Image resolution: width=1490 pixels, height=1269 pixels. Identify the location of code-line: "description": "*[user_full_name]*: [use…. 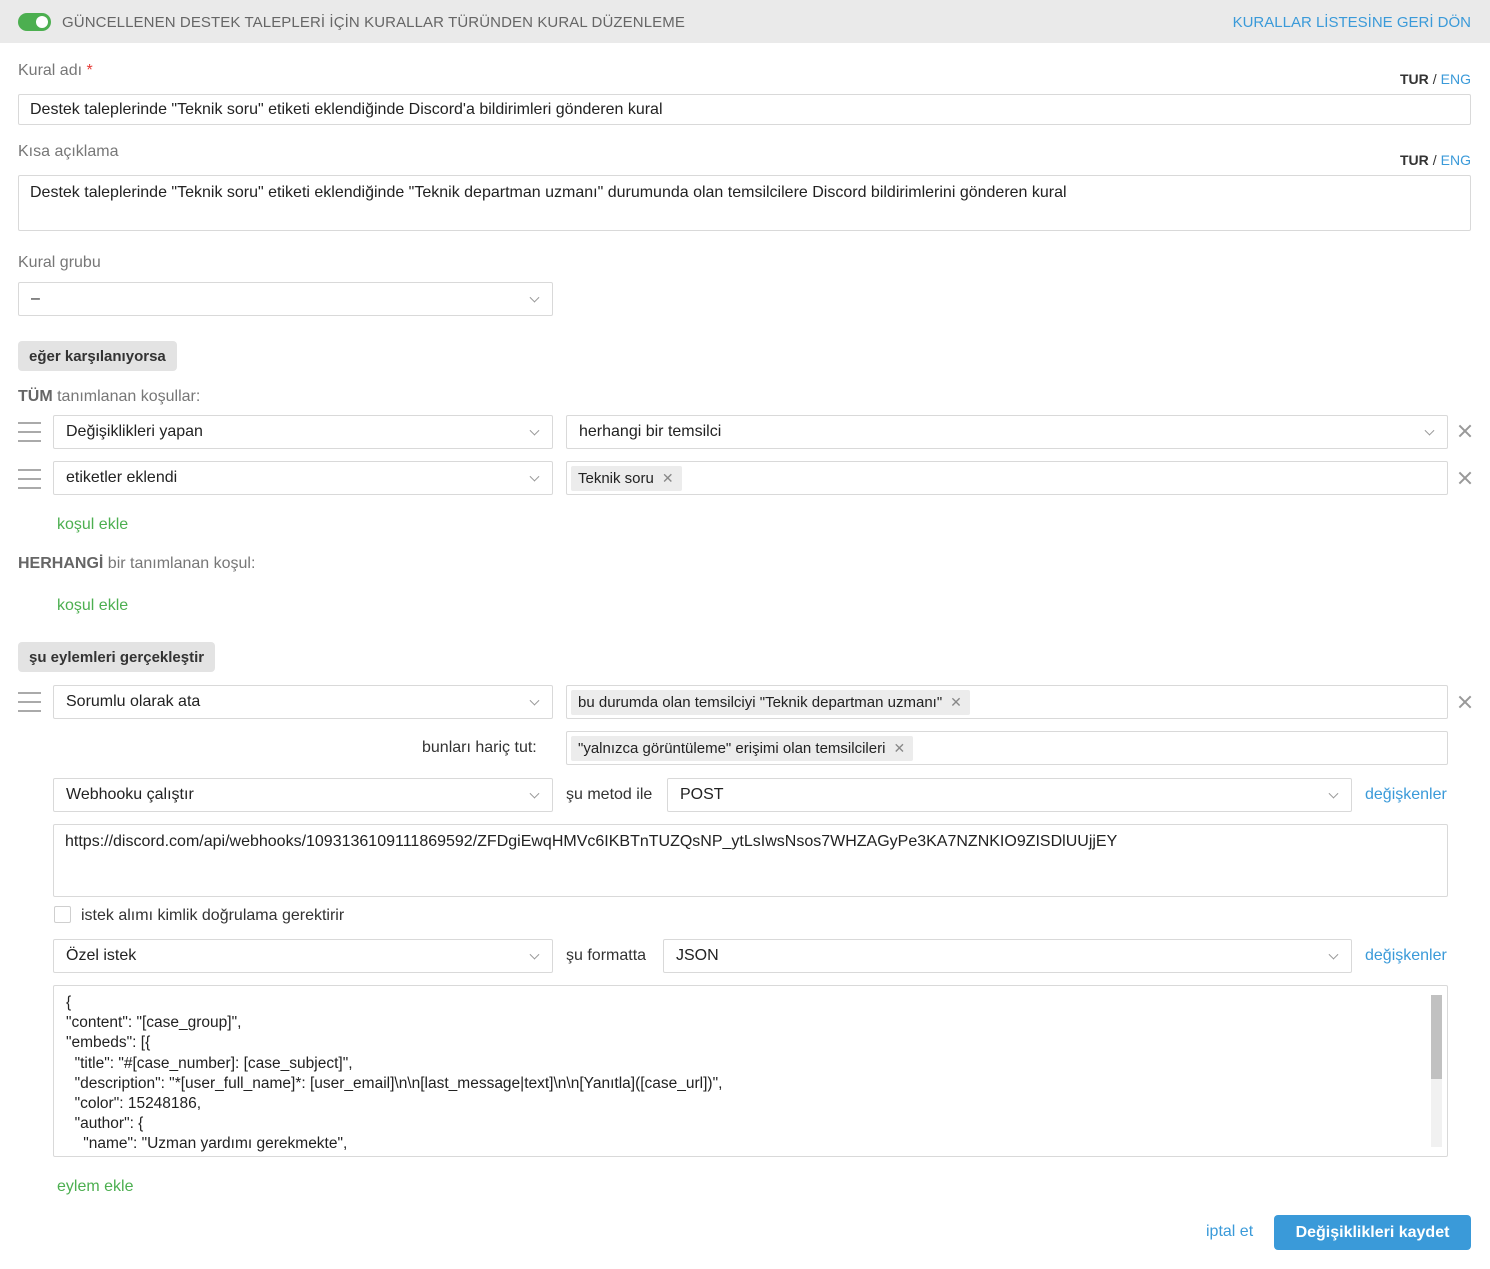
(394, 1083).